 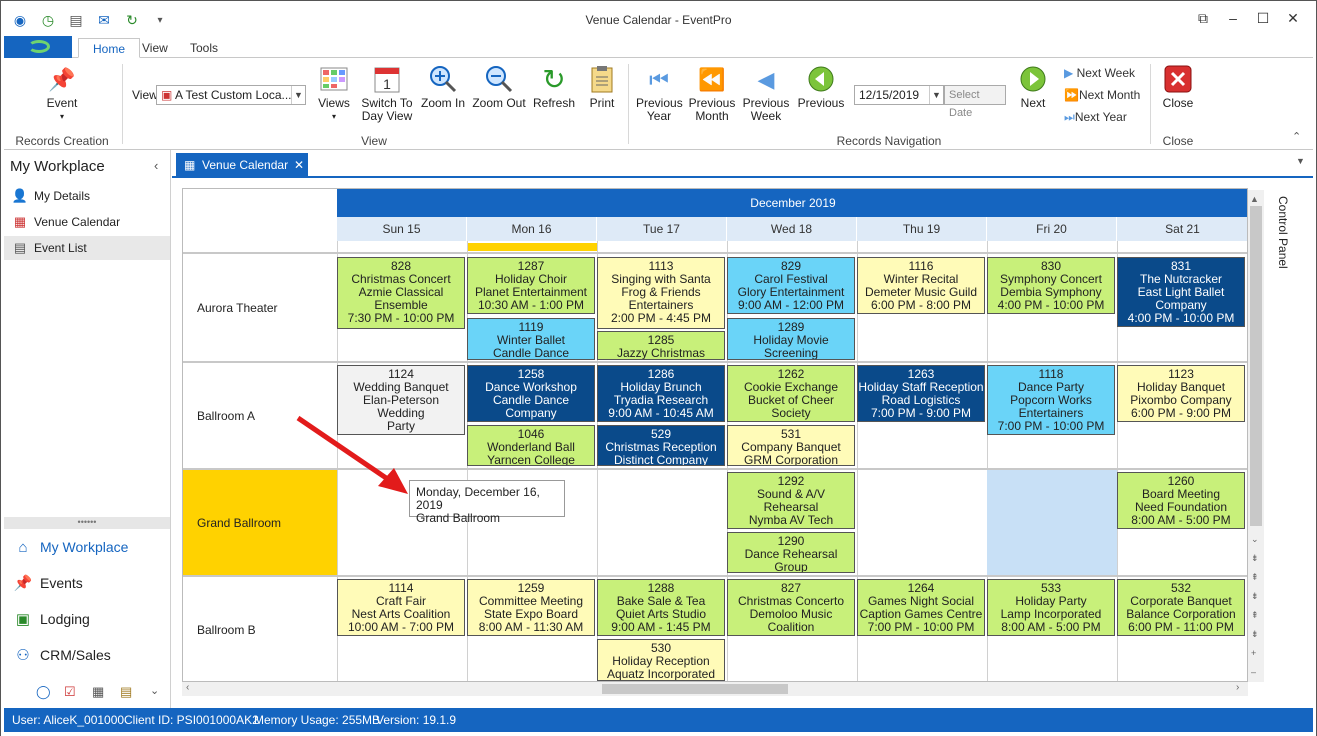 What do you see at coordinates (661, 445) in the screenshot?
I see `event-block: 529 Christmas Reception Distinct Company` at bounding box center [661, 445].